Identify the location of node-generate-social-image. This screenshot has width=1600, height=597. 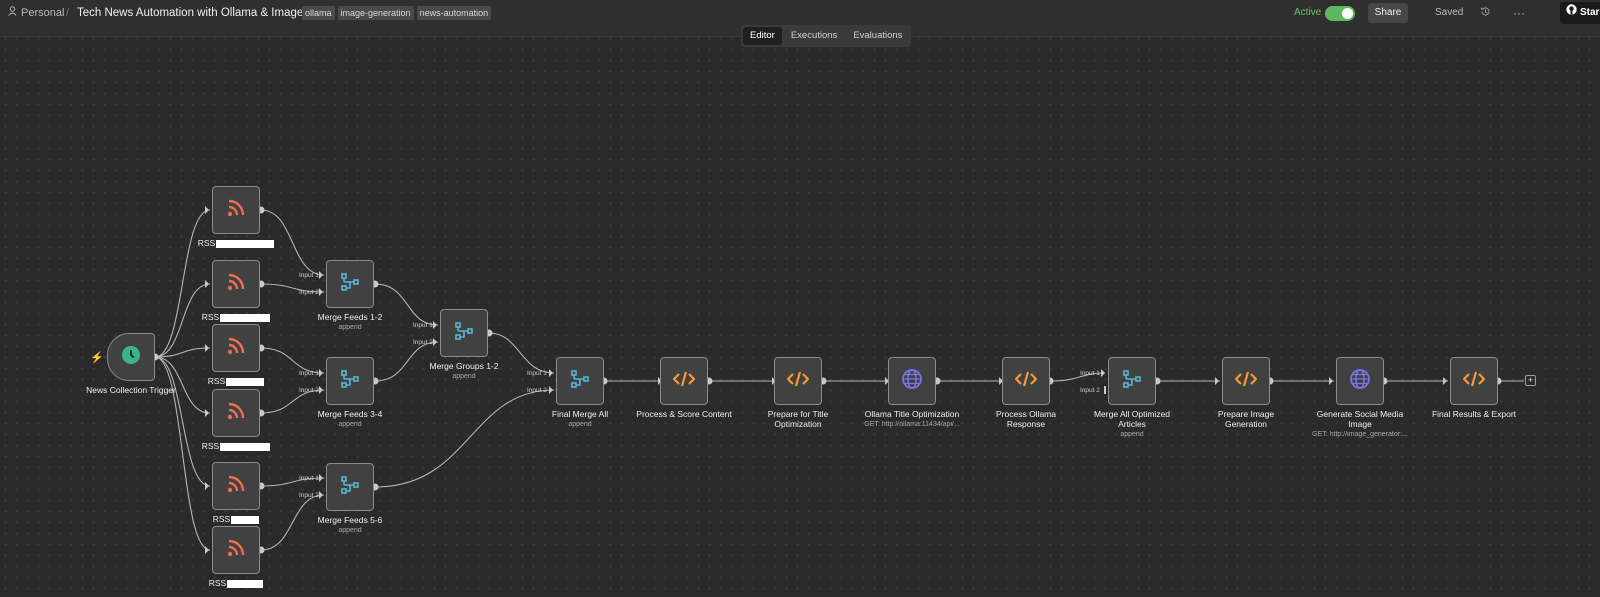
(1360, 381).